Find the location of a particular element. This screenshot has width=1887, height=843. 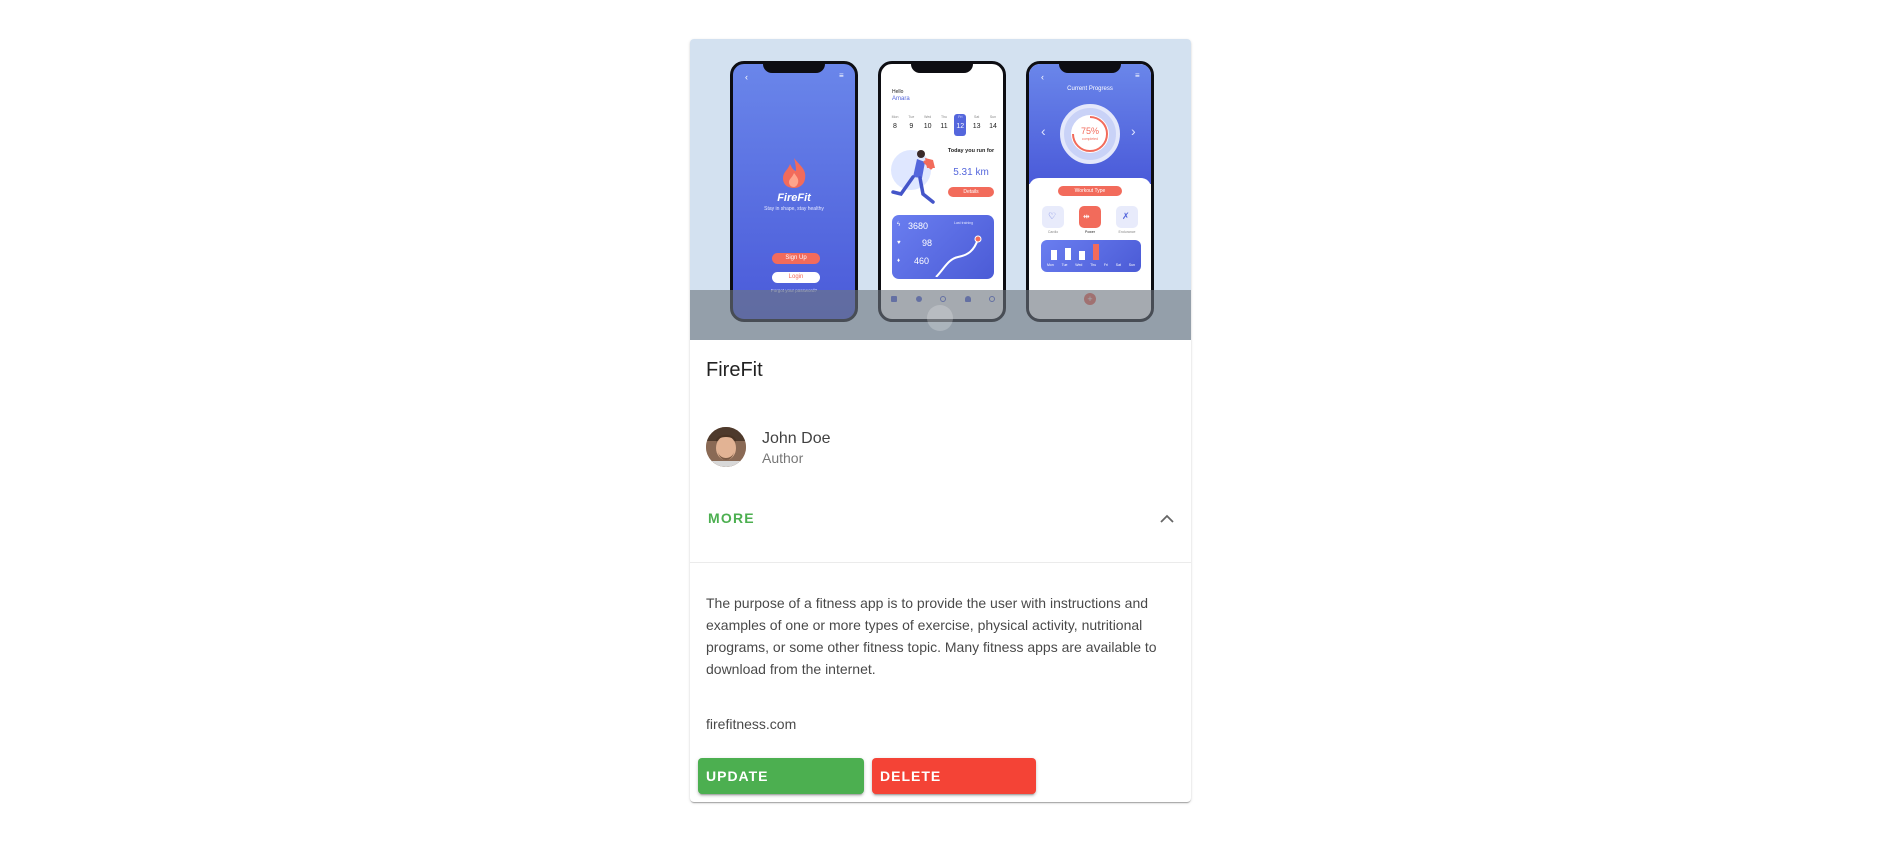

update-portfolio-button: UPDATE PORTFOLIO is located at coordinates (781, 776).